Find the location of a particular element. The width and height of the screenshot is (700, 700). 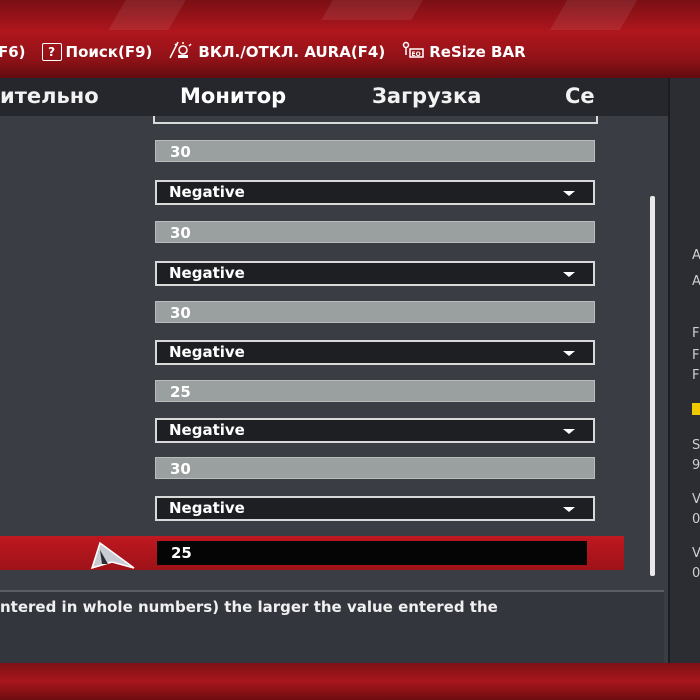

resize-bar-icon: EO is located at coordinates (413, 52).